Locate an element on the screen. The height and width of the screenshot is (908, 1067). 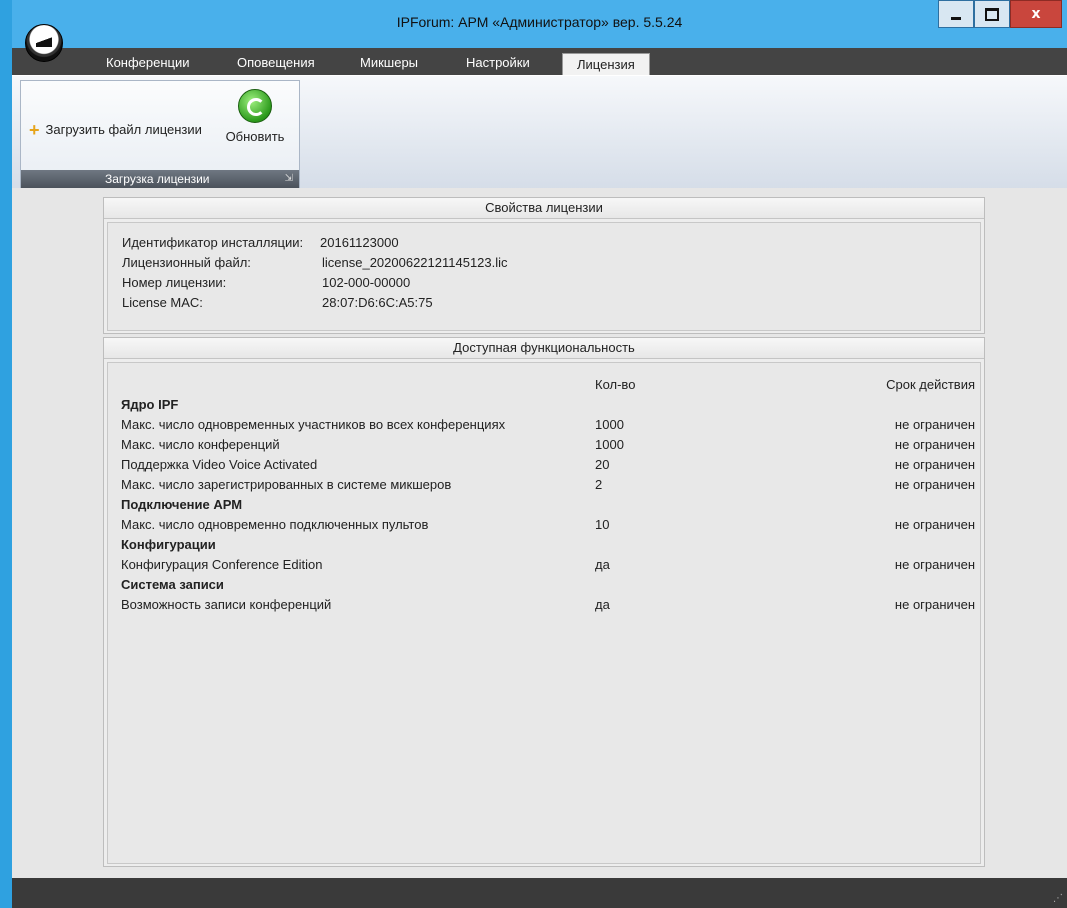
feature-qty: 10 is located at coordinates (602, 524).